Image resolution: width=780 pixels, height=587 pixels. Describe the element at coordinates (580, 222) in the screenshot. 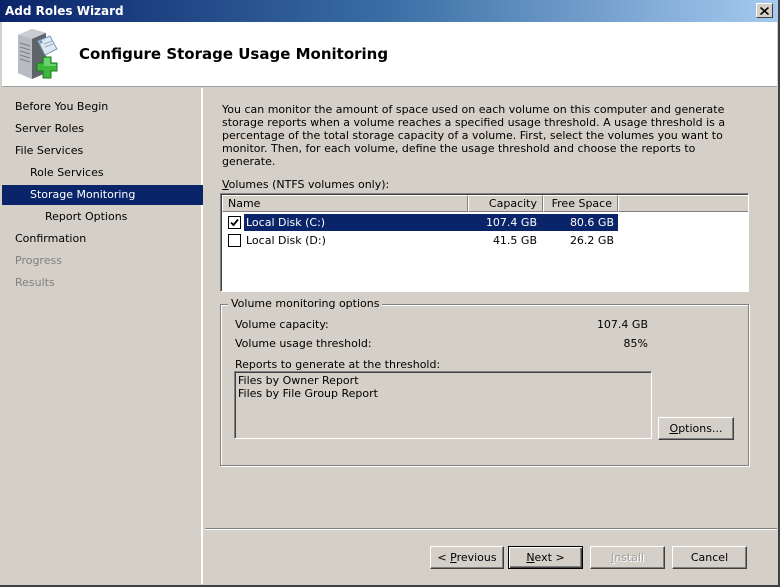

I see `volume-free-space: 80.6 GB` at that location.